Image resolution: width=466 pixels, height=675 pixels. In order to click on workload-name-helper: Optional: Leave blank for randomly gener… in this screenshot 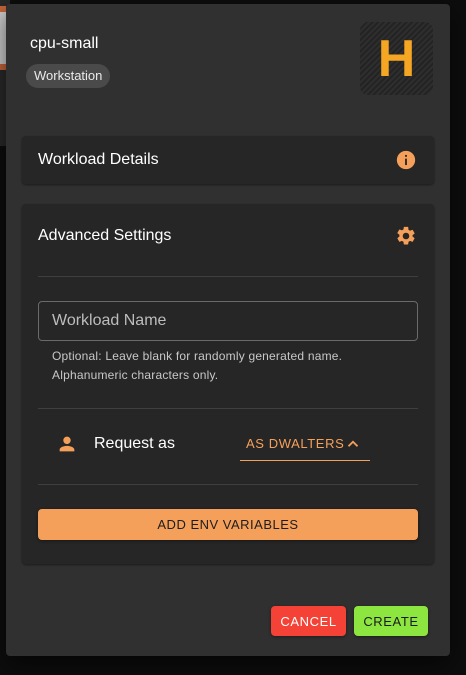, I will do `click(232, 366)`.